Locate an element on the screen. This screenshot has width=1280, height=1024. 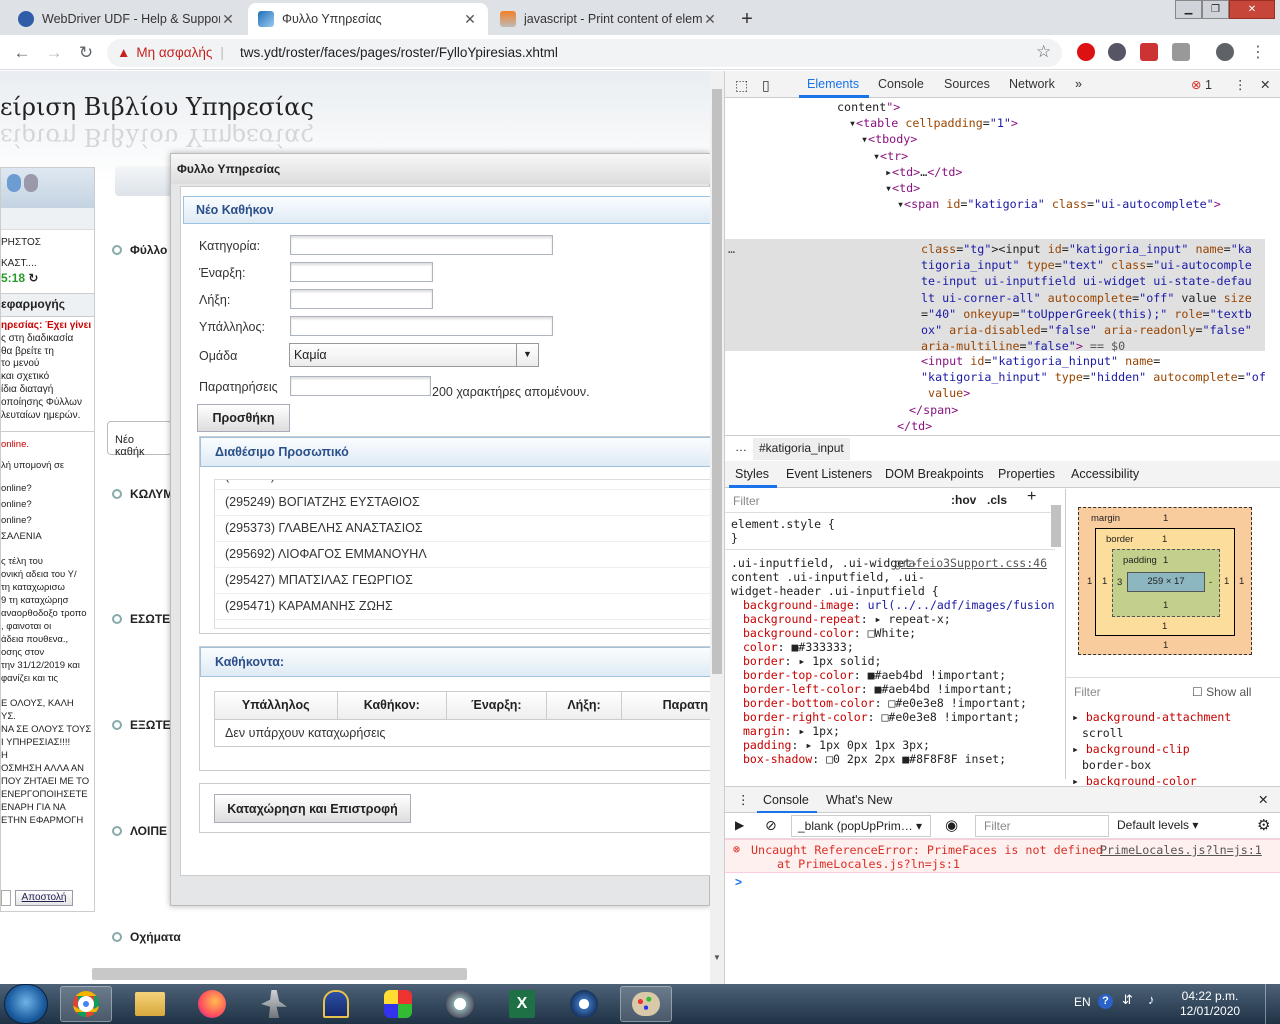
language-indicator: EN is located at coordinates (1082, 1002).